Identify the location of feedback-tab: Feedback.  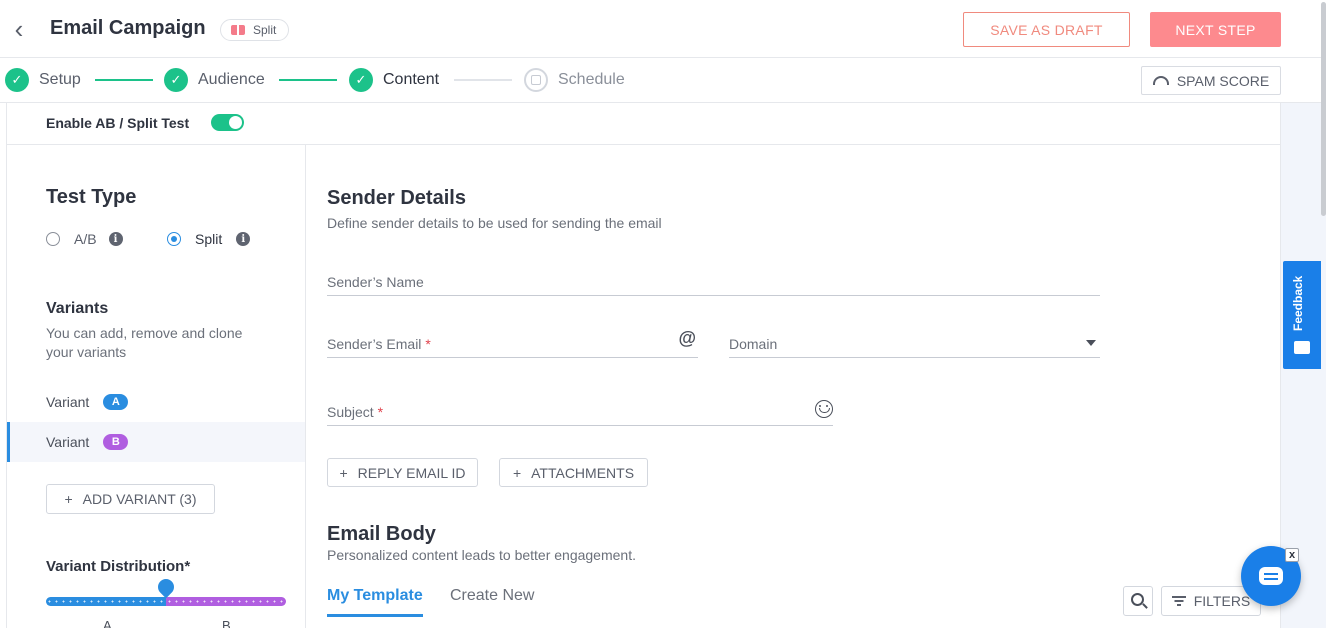
(1302, 315).